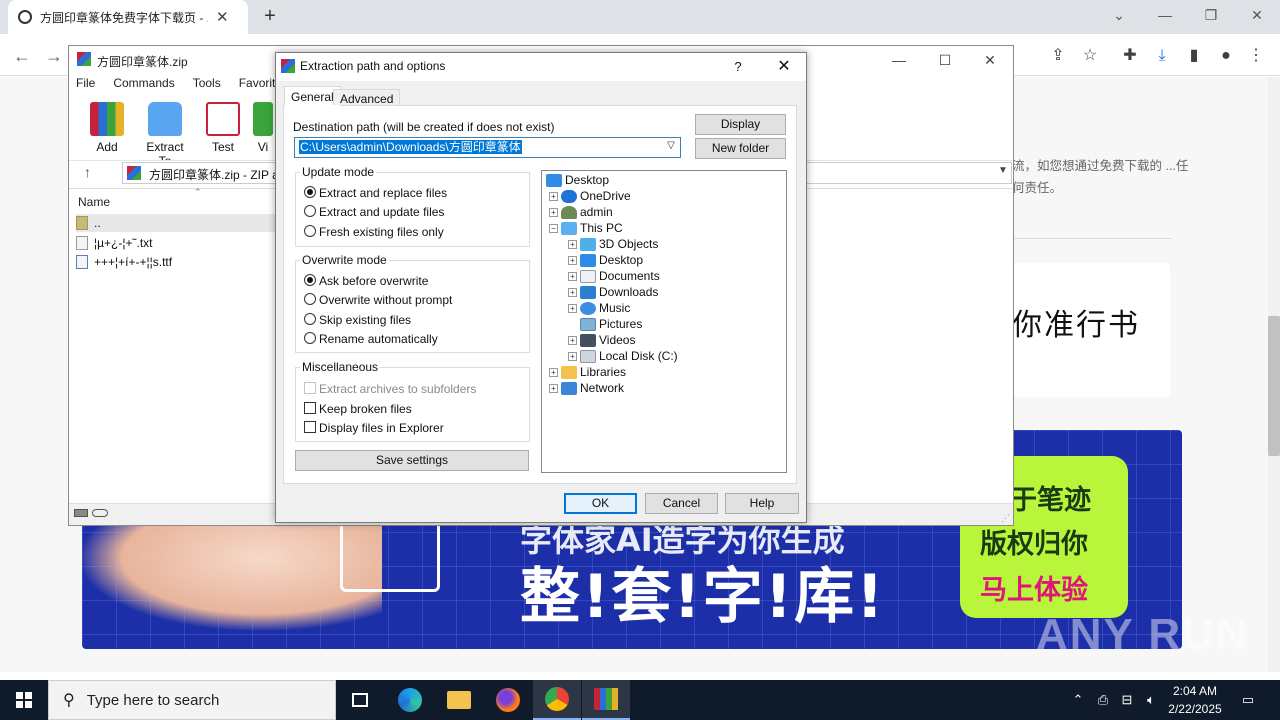 Image resolution: width=1280 pixels, height=720 pixels. What do you see at coordinates (590, 196) in the screenshot?
I see `tree-node-onedrive: + OneDrive` at bounding box center [590, 196].